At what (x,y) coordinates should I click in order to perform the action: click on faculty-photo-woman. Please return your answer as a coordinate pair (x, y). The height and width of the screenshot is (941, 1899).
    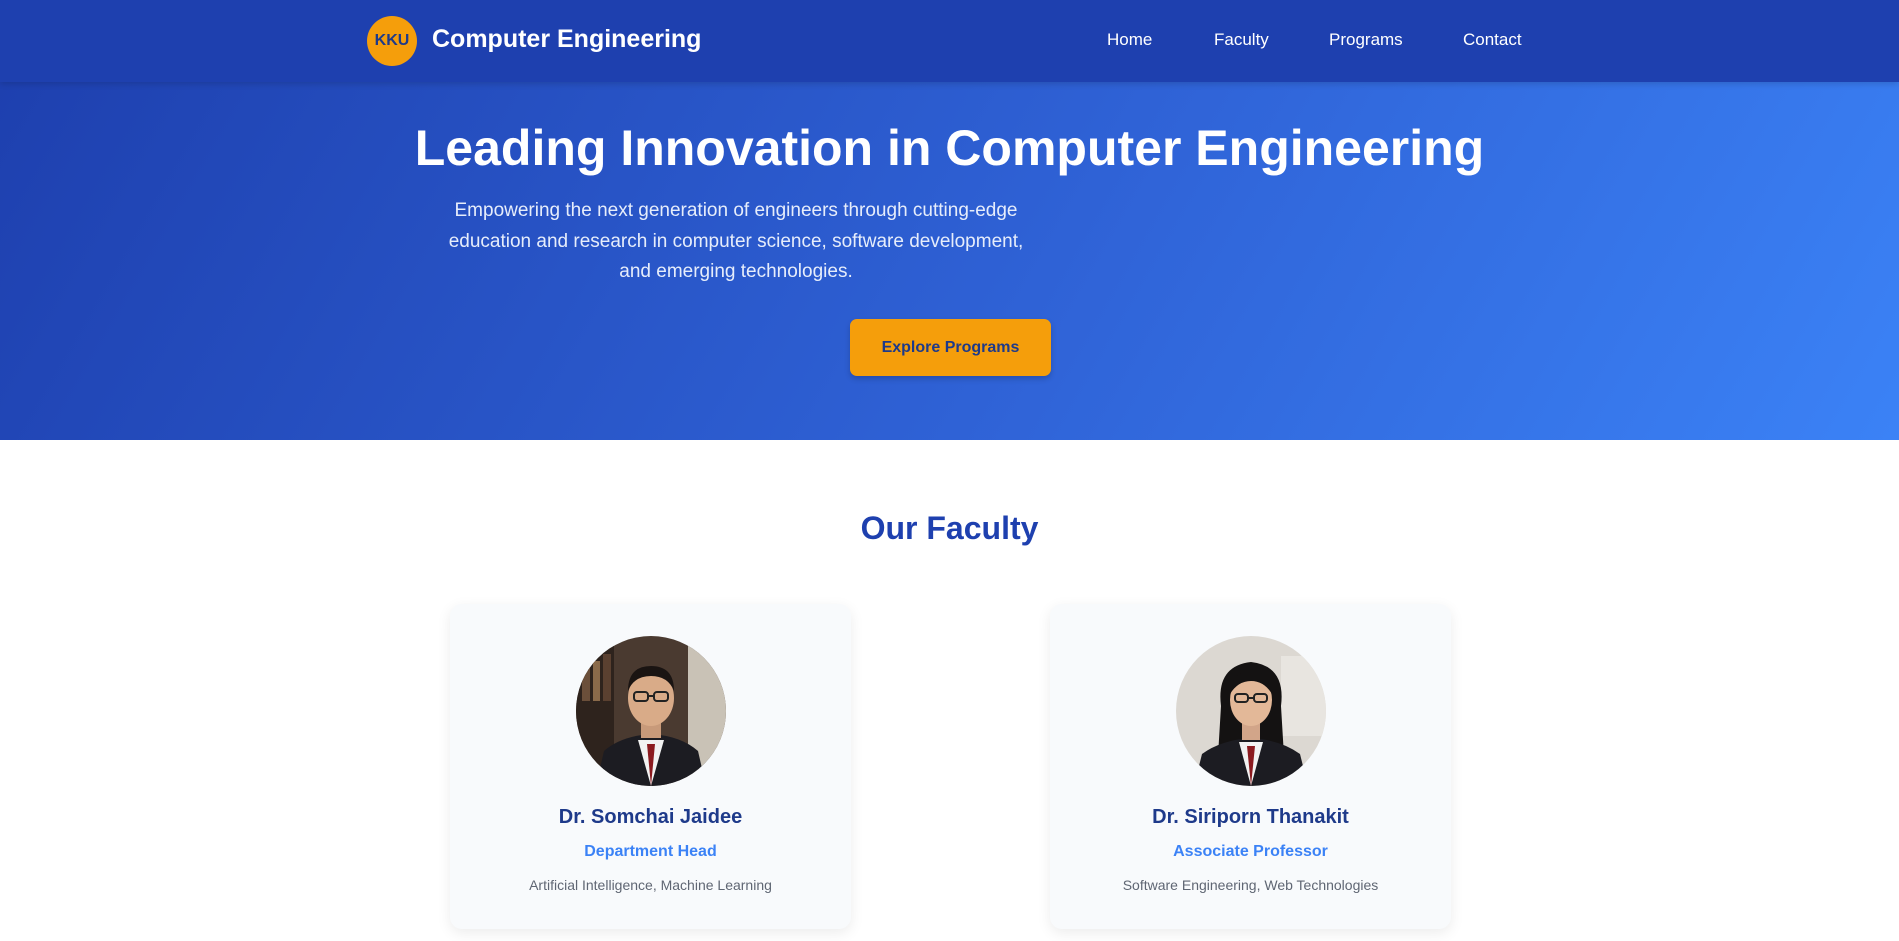
    Looking at the image, I should click on (1251, 711).